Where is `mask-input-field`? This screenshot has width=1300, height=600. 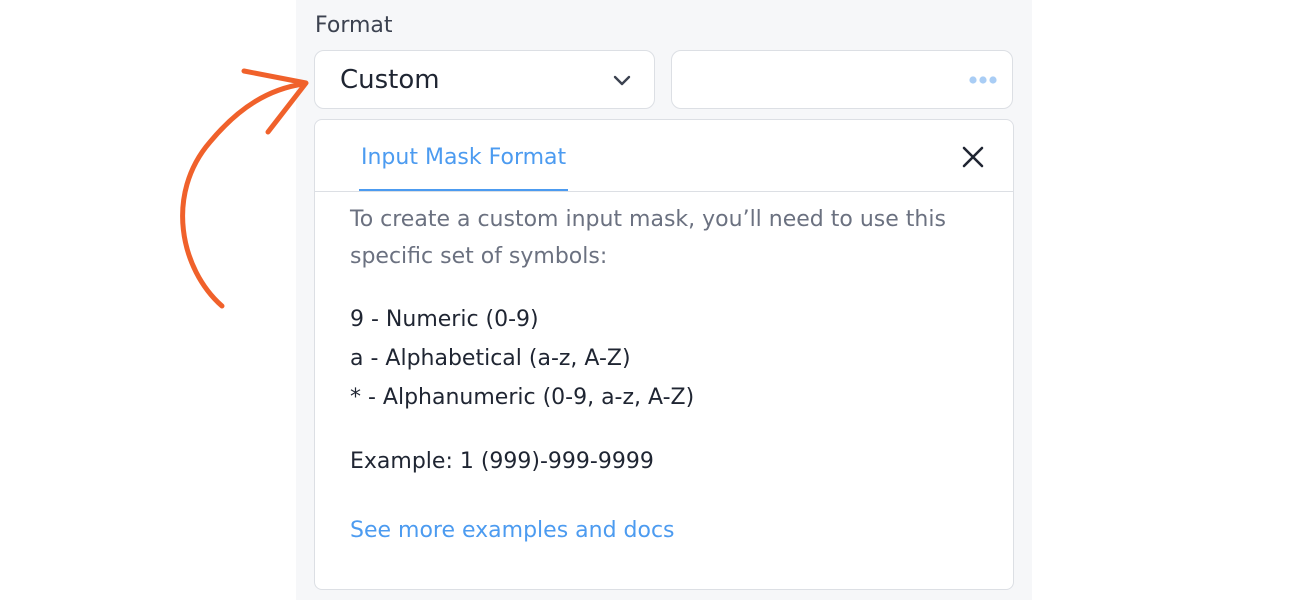
mask-input-field is located at coordinates (842, 79).